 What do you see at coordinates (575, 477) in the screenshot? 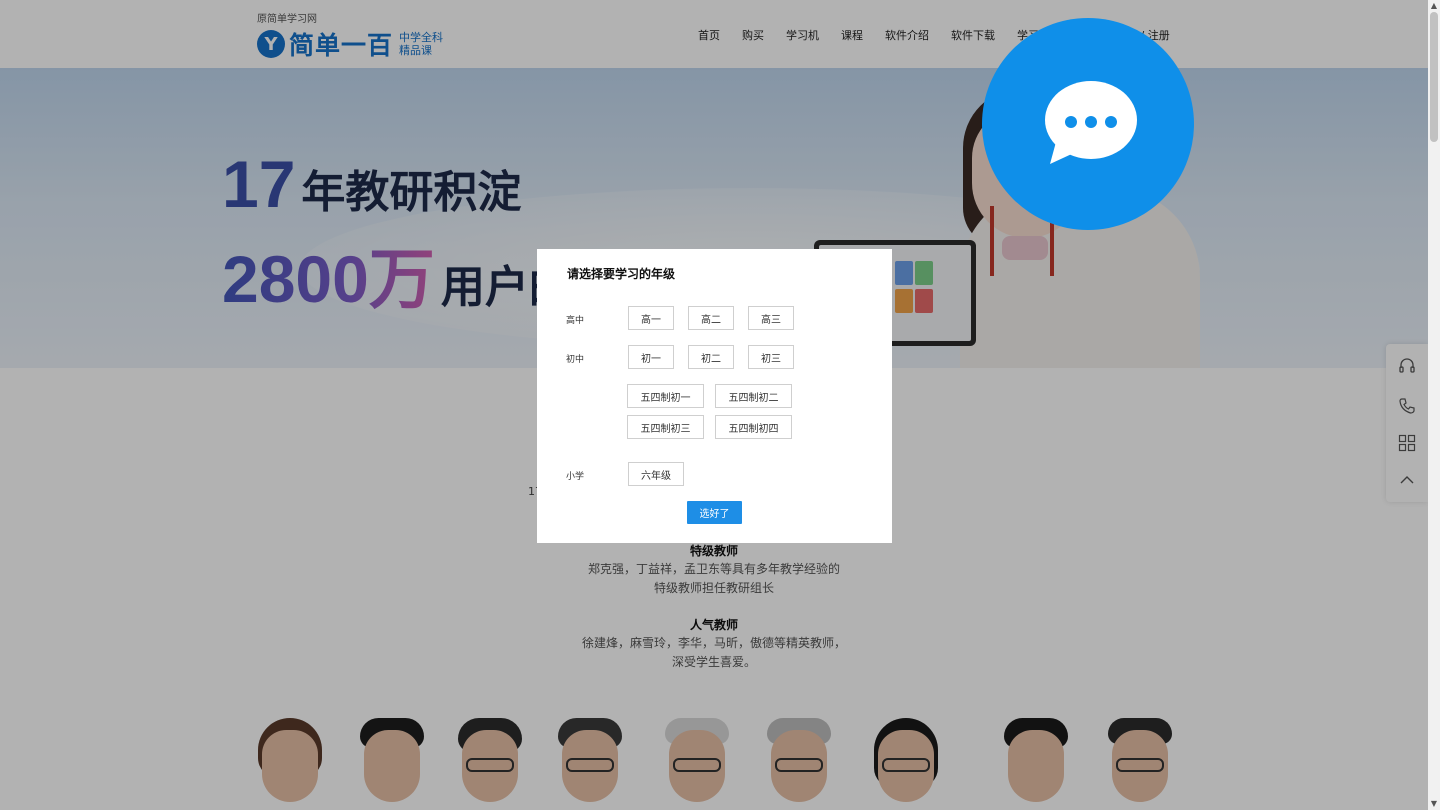
I see `primary-label: 小学` at bounding box center [575, 477].